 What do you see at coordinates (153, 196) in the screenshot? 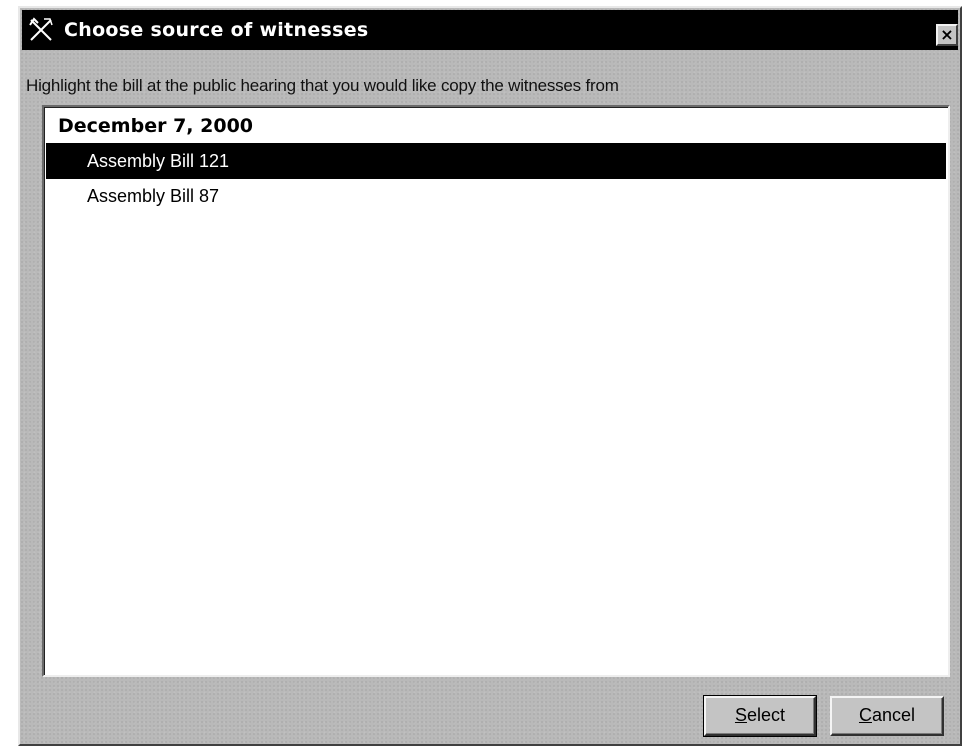
I see `list-item-label: Assembly Bill 87` at bounding box center [153, 196].